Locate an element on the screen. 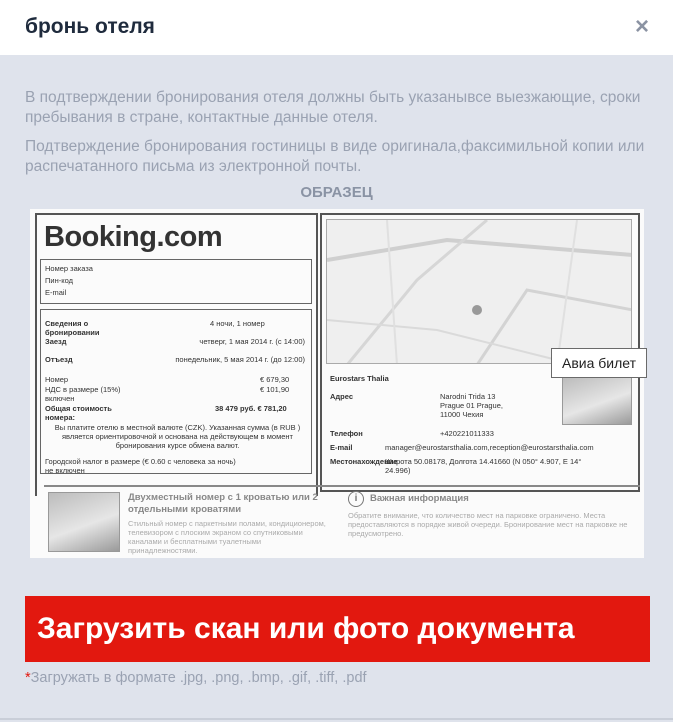 The image size is (673, 722). hotel-photo is located at coordinates (597, 401).